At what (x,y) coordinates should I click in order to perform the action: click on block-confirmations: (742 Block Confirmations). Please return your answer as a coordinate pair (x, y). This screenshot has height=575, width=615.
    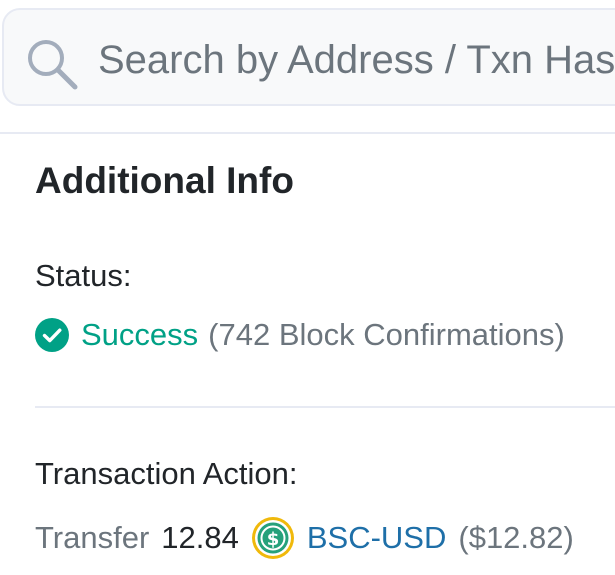
    Looking at the image, I should click on (386, 334).